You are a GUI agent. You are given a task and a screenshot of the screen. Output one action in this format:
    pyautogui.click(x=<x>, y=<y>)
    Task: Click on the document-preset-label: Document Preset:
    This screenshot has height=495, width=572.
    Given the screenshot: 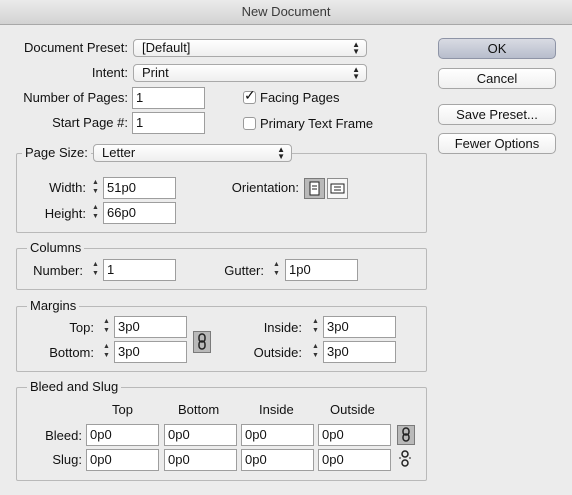 What is the action you would take?
    pyautogui.click(x=75, y=47)
    